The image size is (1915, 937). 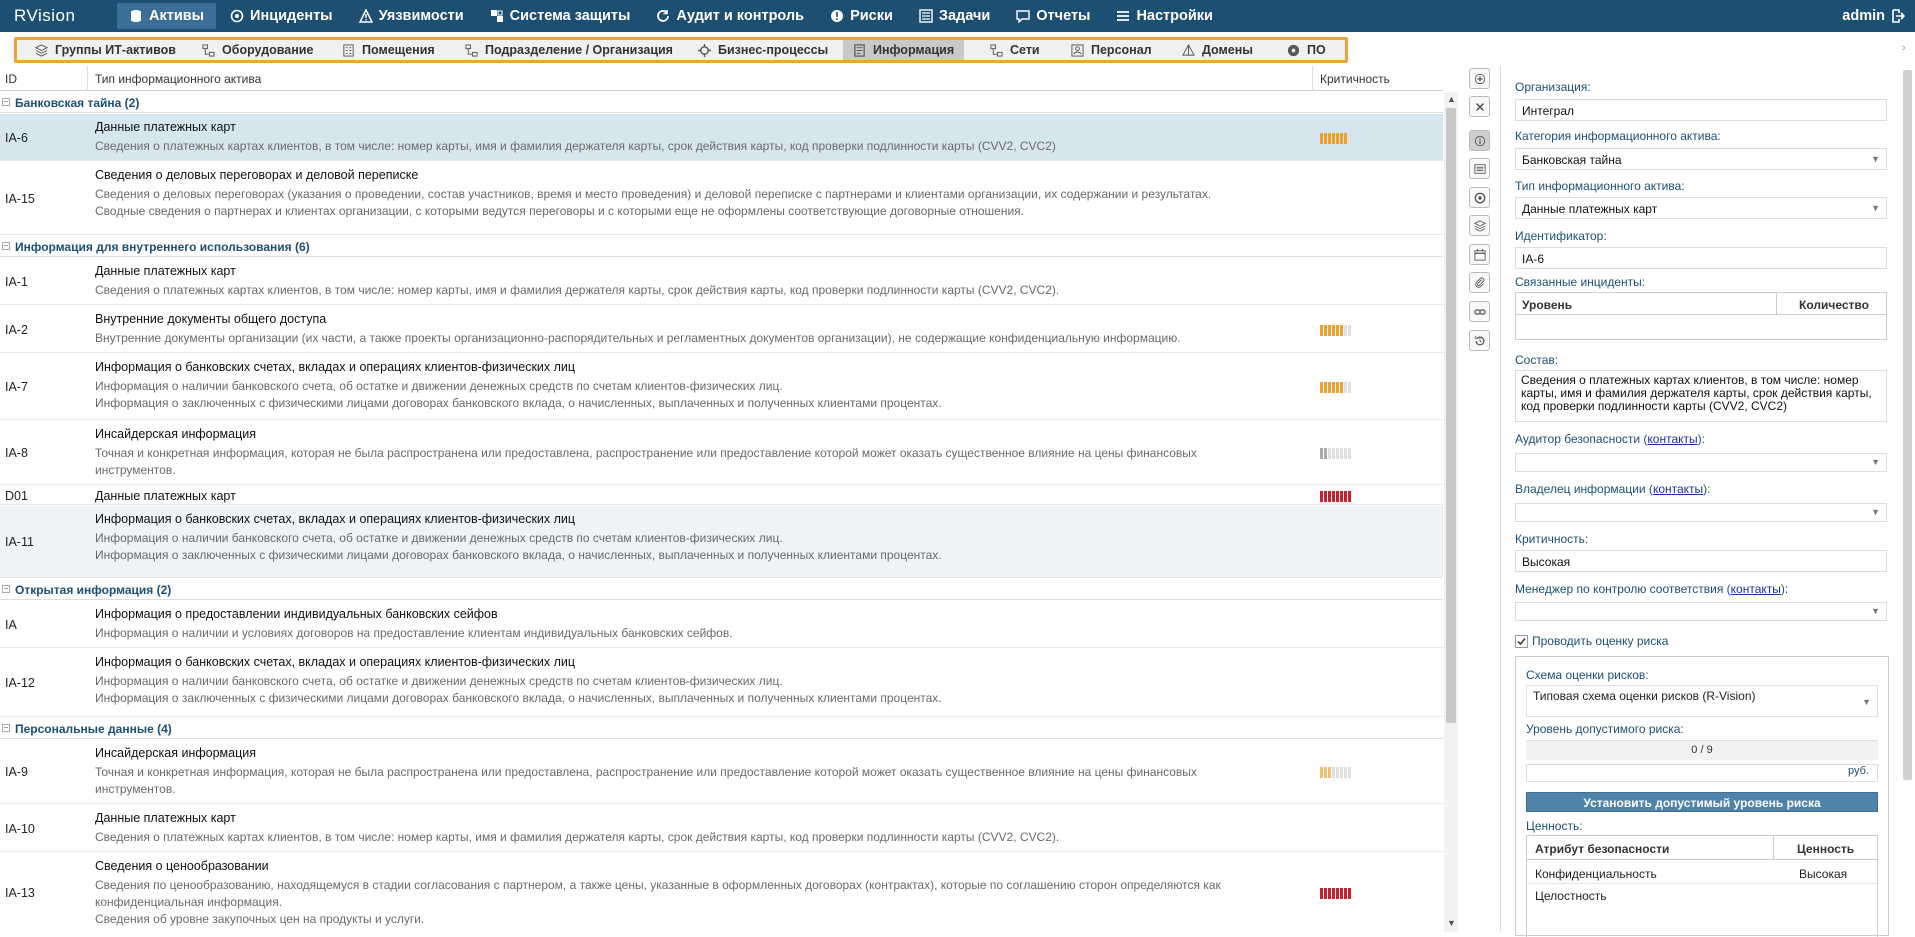 I want to click on value-row: Целостность, so click(x=1702, y=896).